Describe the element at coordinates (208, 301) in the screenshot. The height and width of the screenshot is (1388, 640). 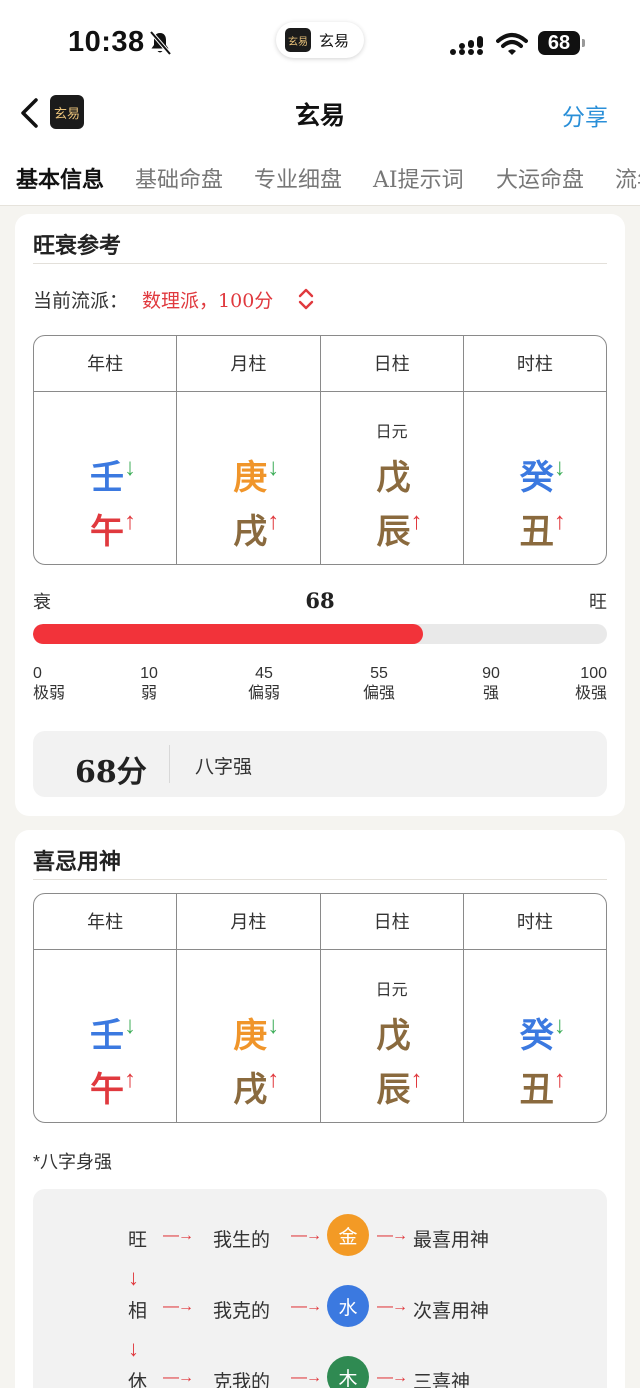
I see `school-value: 数理派，100分` at that location.